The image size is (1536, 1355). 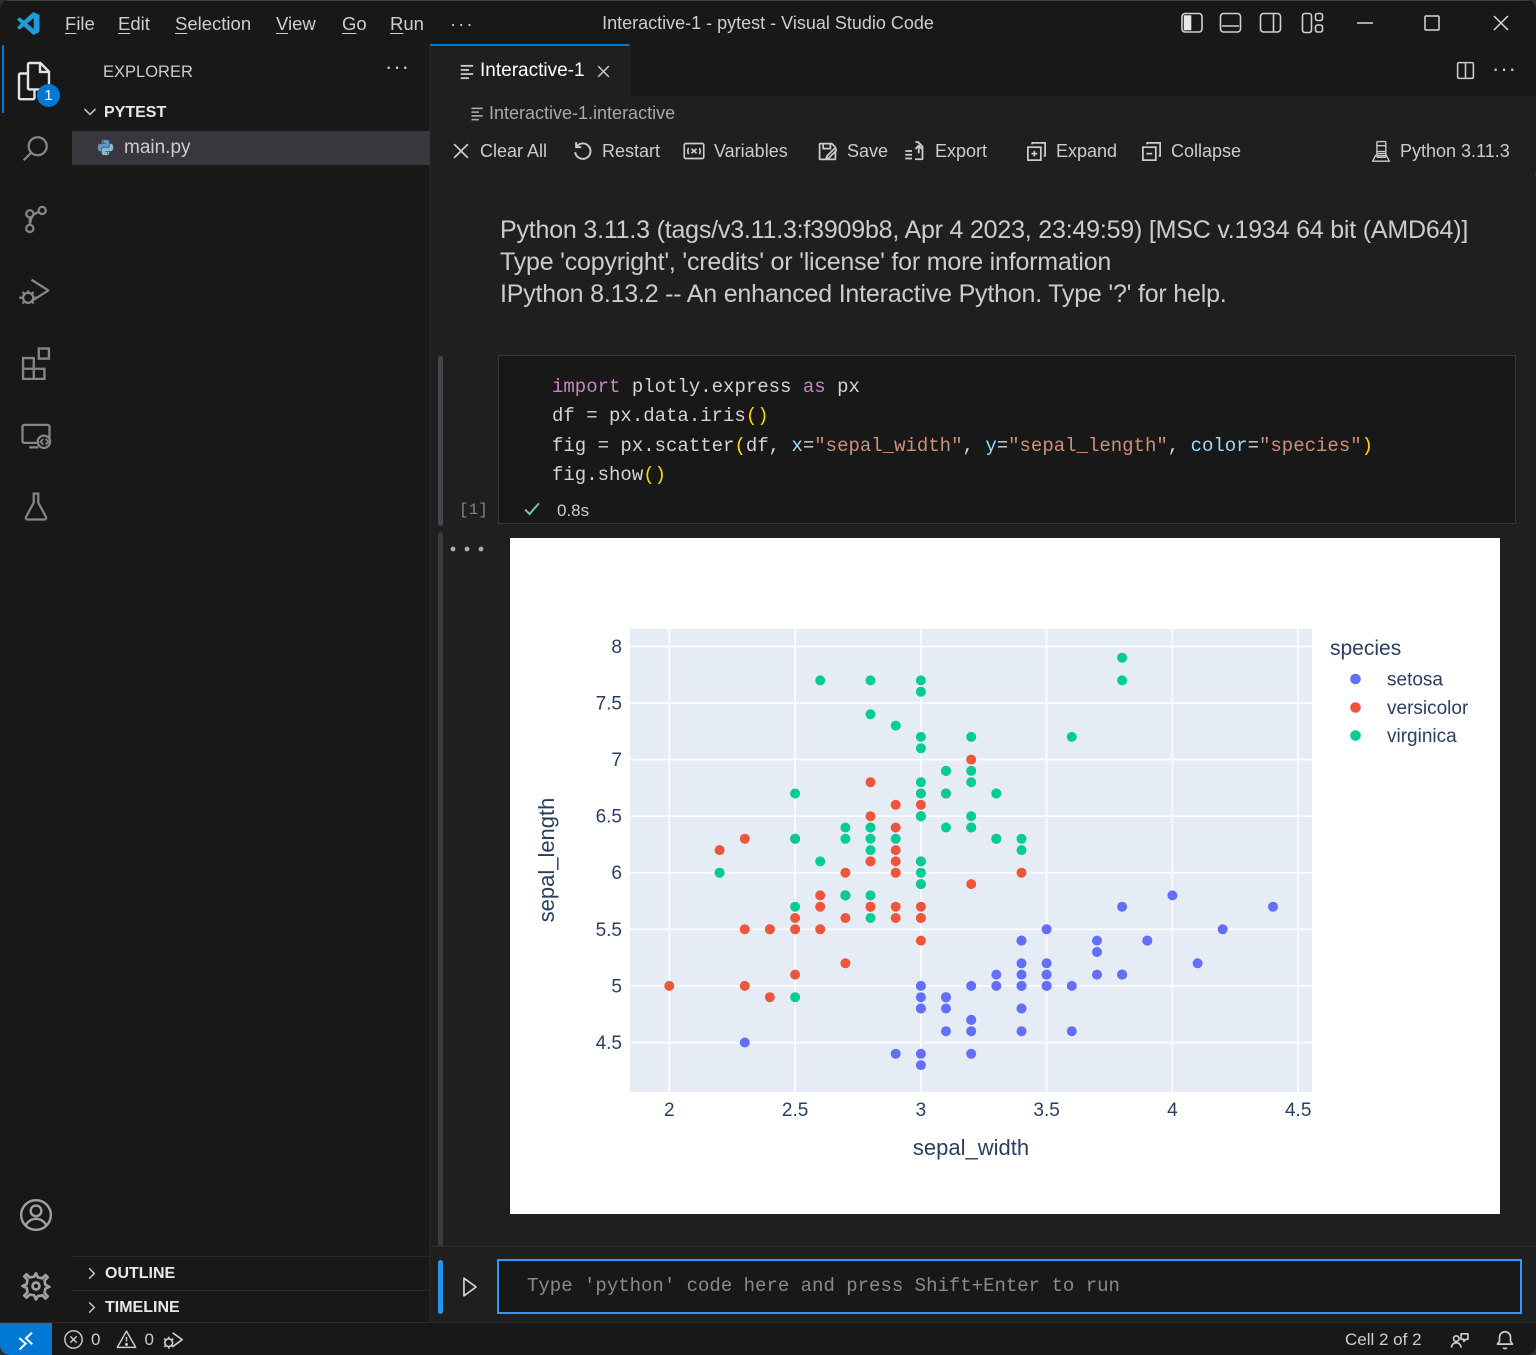 What do you see at coordinates (609, 817) in the screenshot?
I see `svg-text: 6.5` at bounding box center [609, 817].